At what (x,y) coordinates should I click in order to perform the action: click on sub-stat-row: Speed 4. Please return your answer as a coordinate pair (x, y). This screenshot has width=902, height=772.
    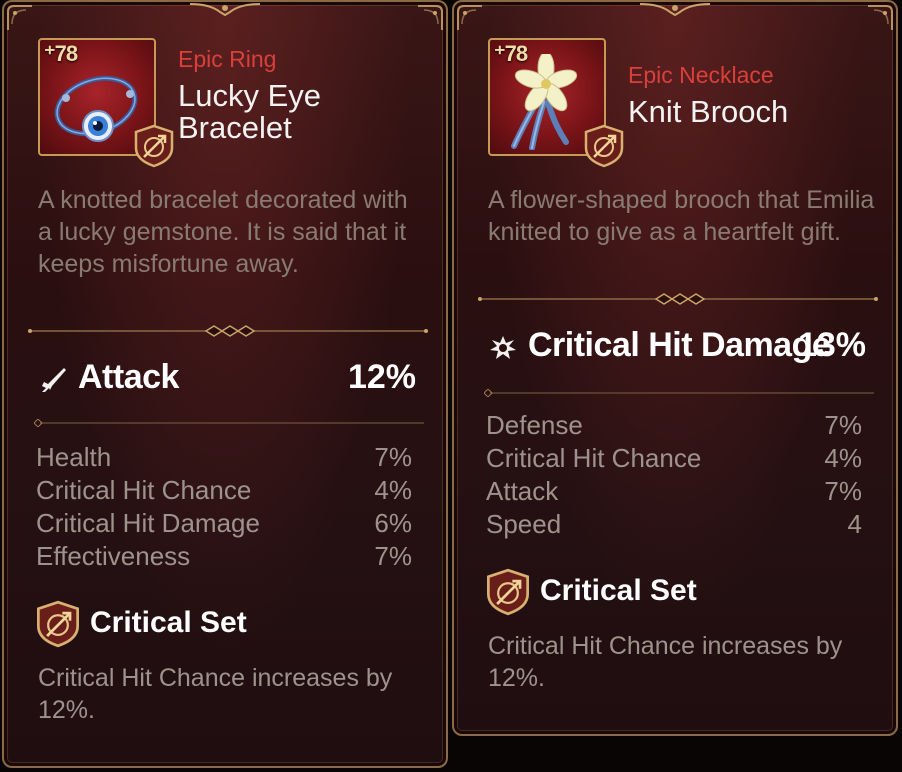
    Looking at the image, I should click on (674, 525).